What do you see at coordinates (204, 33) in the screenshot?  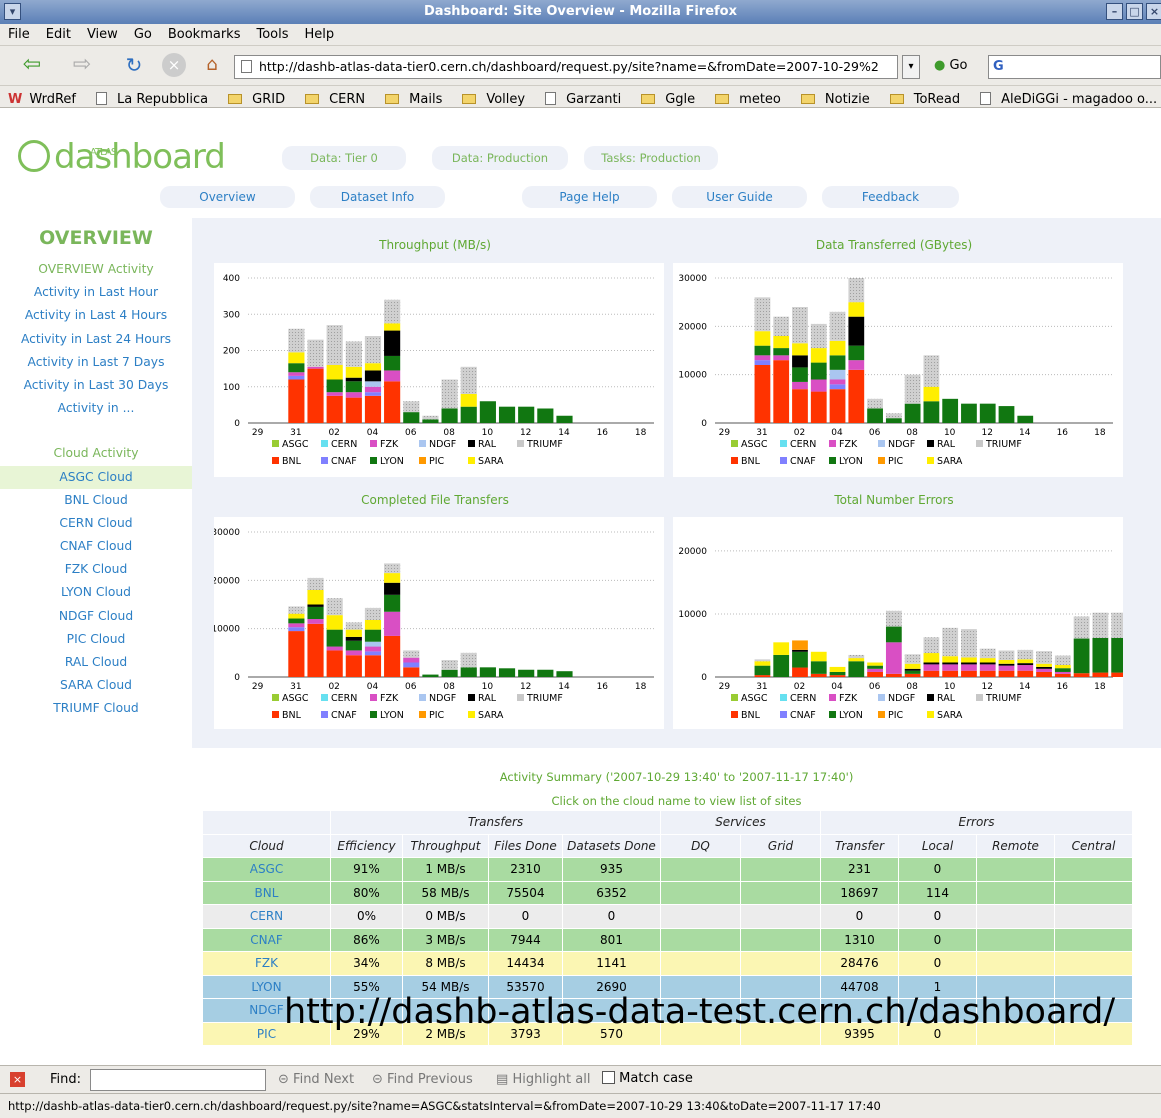 I see `menu-bookmarks: Bookmarks` at bounding box center [204, 33].